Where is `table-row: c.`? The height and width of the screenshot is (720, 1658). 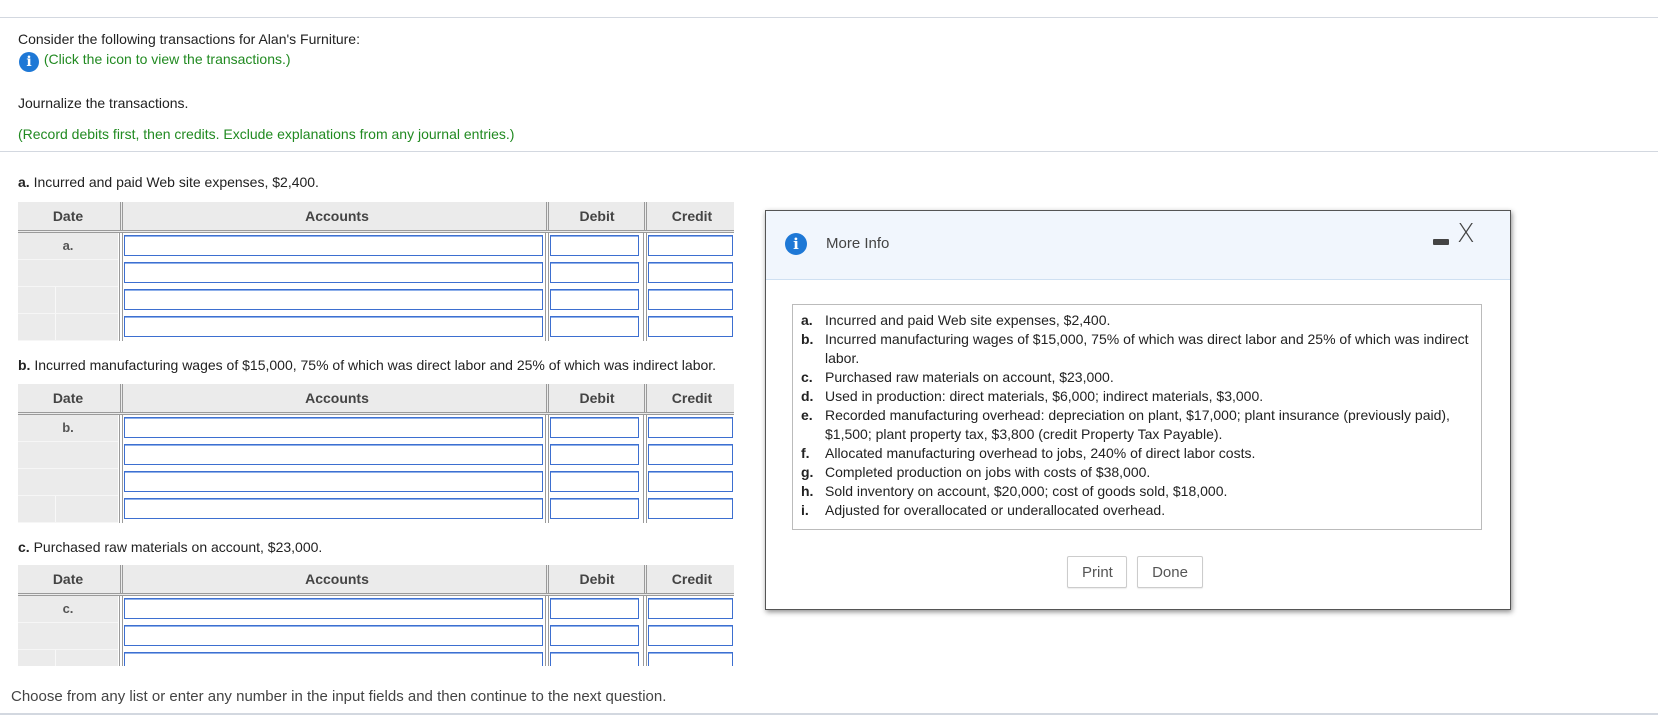
table-row: c. is located at coordinates (376, 609).